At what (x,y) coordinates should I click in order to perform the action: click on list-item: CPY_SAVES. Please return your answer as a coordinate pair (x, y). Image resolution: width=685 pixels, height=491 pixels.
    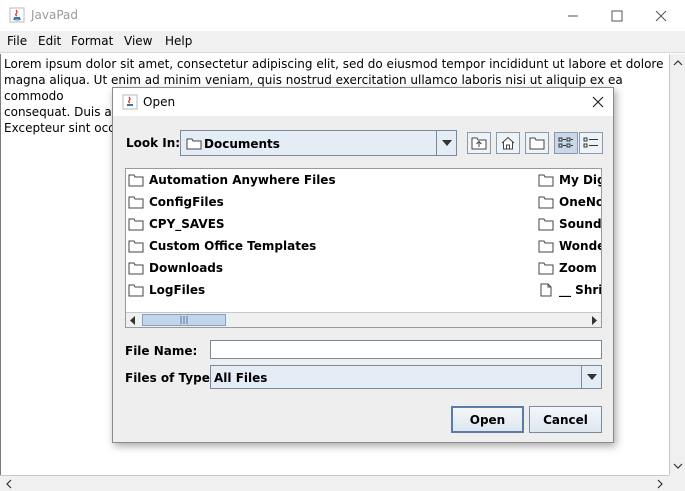
    Looking at the image, I should click on (176, 224).